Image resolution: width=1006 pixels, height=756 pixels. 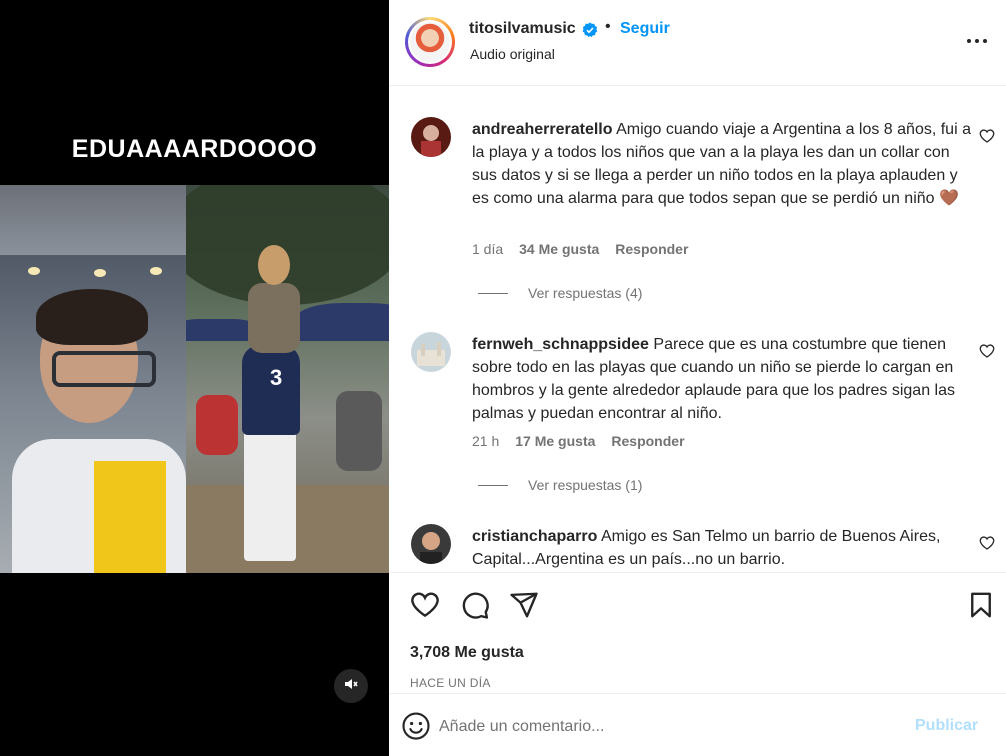 What do you see at coordinates (981, 605) in the screenshot?
I see `save-bookmark-icon` at bounding box center [981, 605].